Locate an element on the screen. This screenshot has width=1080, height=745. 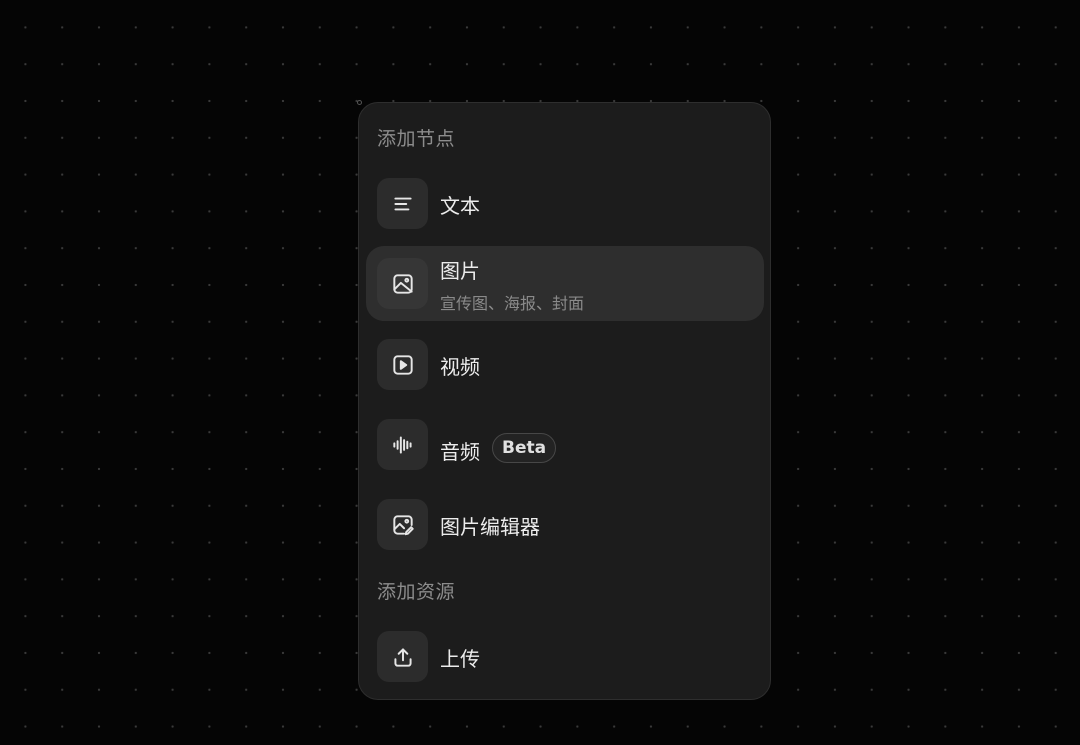
menu-item-label: 图片 is located at coordinates (460, 271).